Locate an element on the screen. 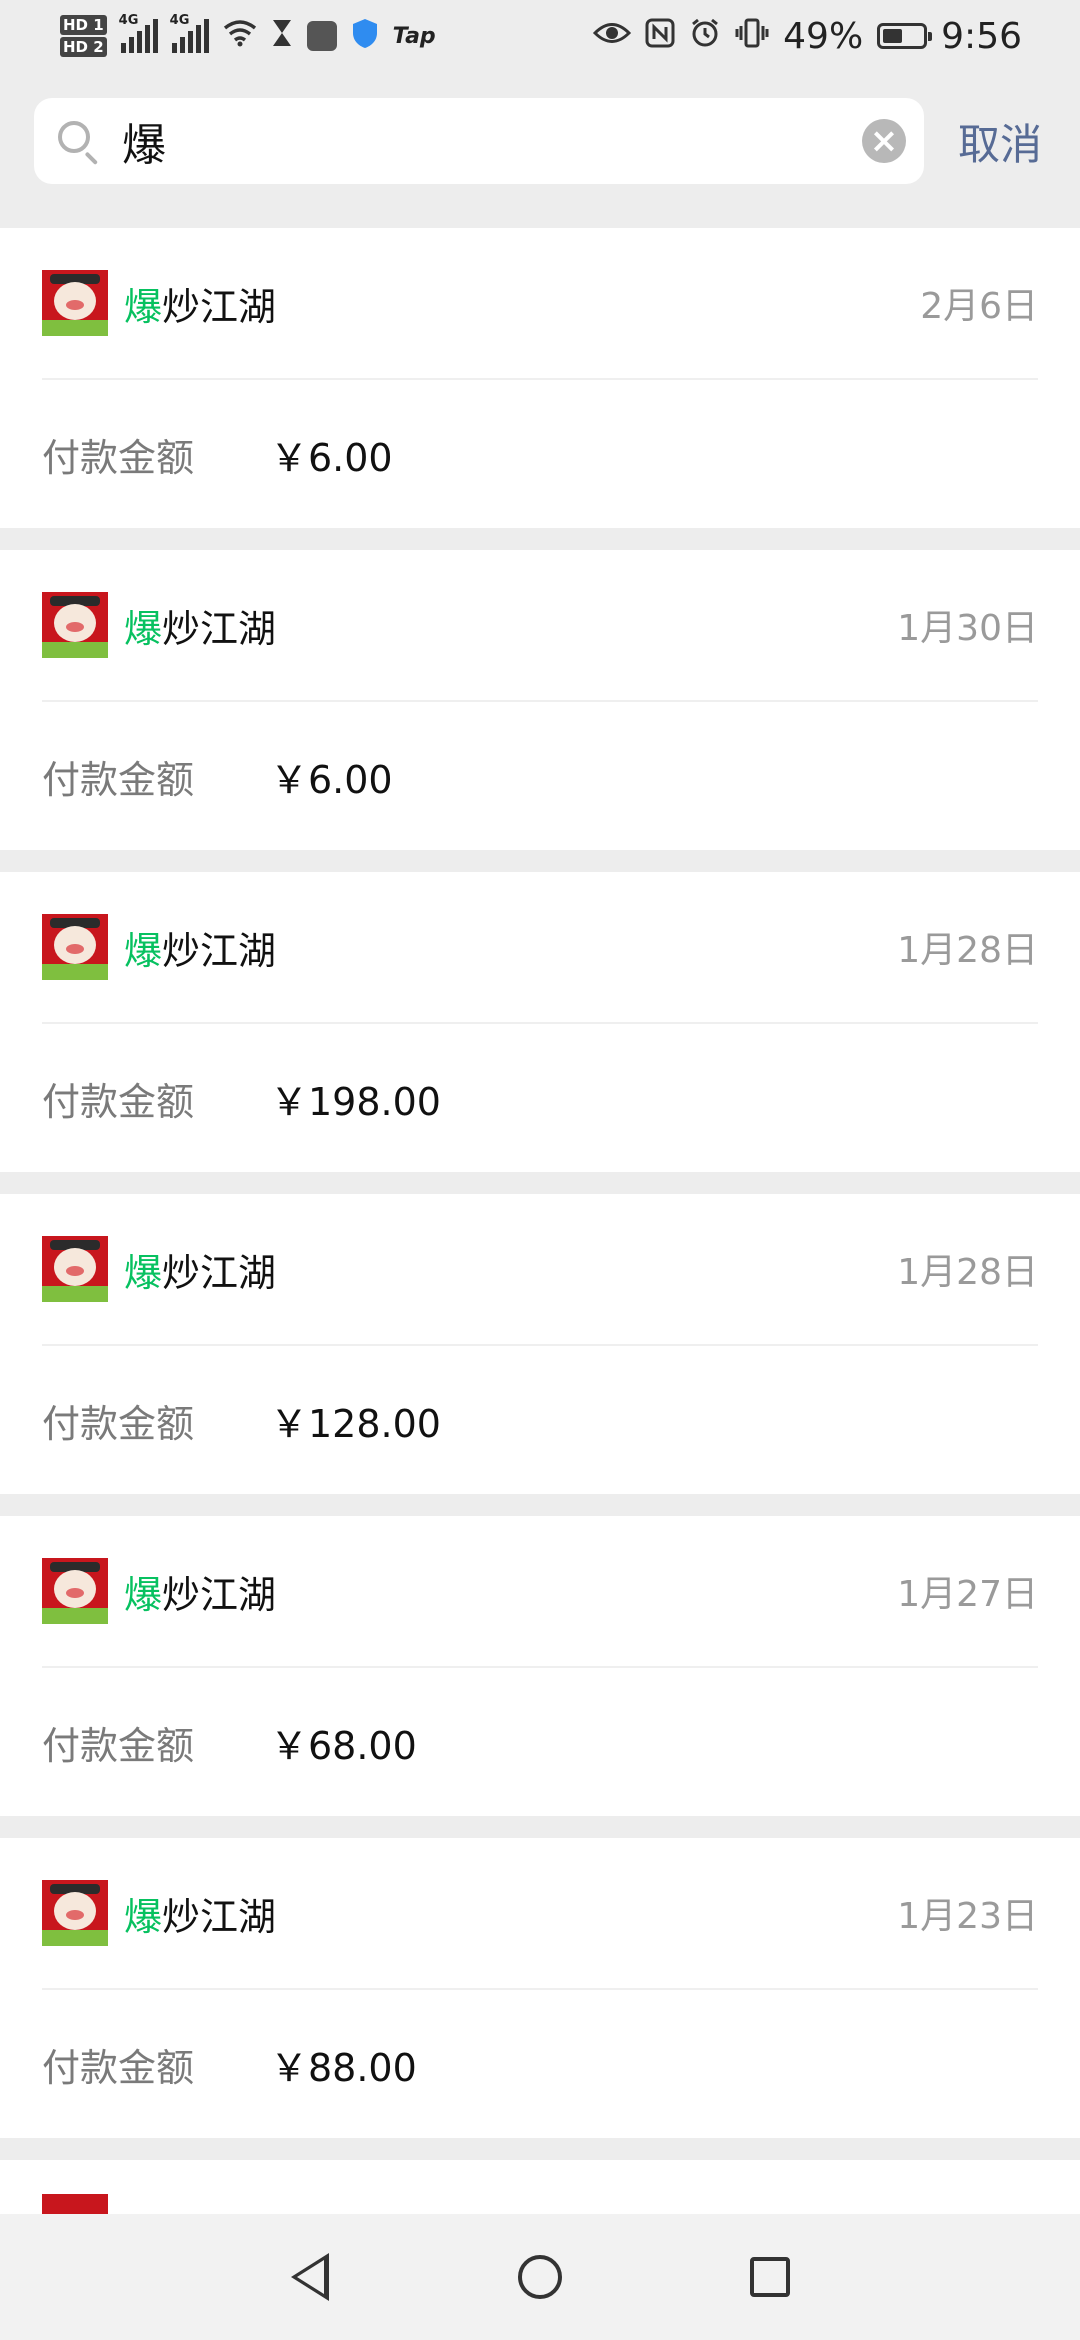 The width and height of the screenshot is (1080, 2340). transaction-date: 1月27日 is located at coordinates (967, 1594).